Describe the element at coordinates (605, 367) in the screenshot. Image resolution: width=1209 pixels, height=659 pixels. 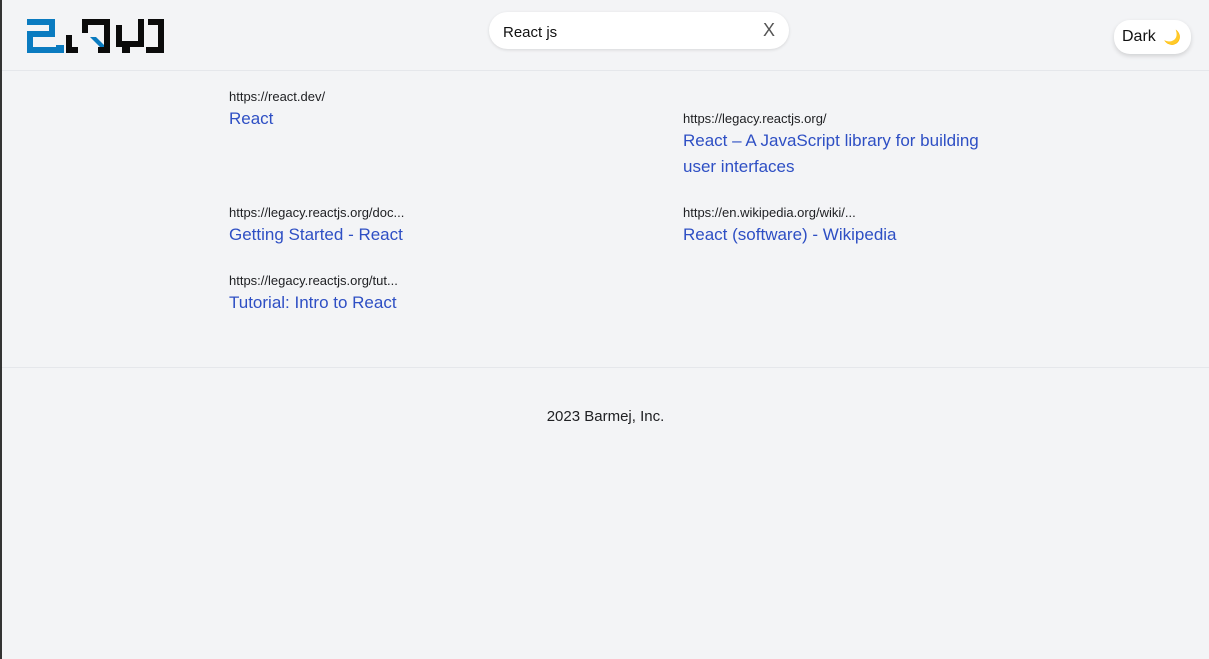
I see `footer-divider` at that location.